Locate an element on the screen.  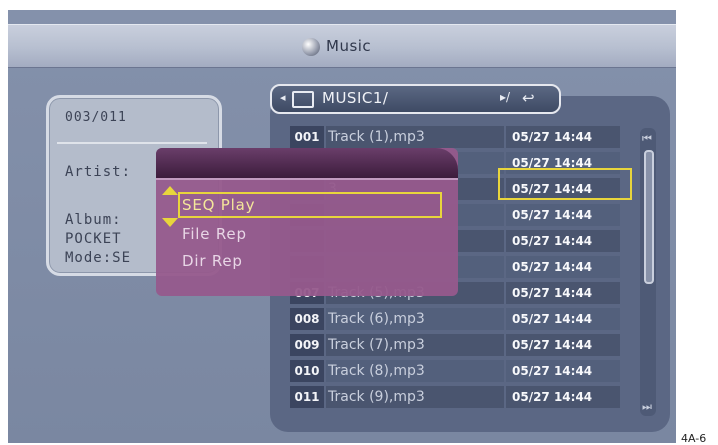
forward-arrow-icon: ▸/ is located at coordinates (505, 97).